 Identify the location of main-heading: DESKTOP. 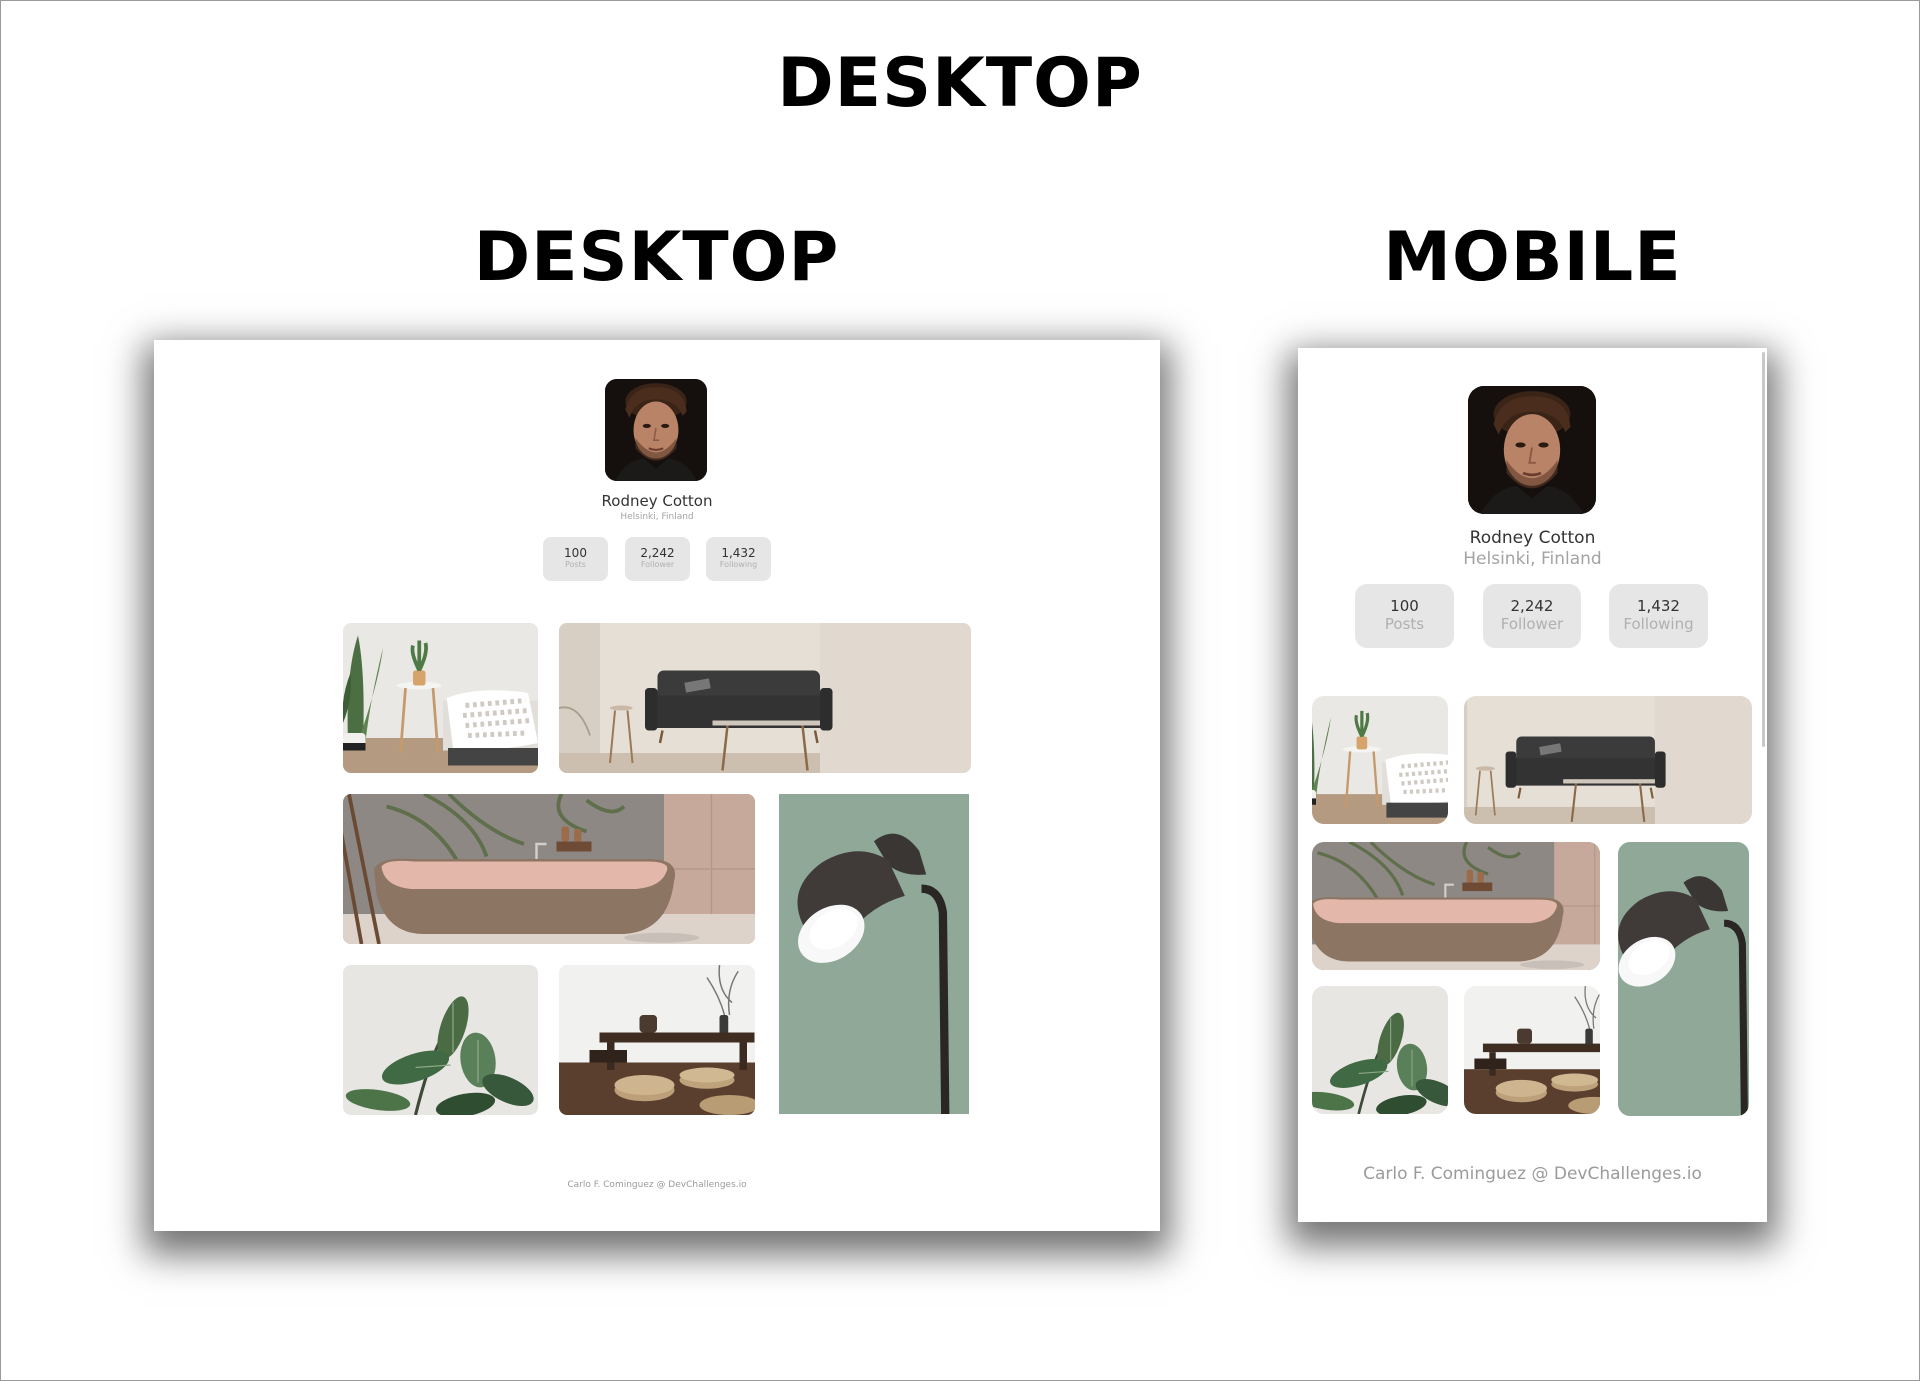
(960, 83).